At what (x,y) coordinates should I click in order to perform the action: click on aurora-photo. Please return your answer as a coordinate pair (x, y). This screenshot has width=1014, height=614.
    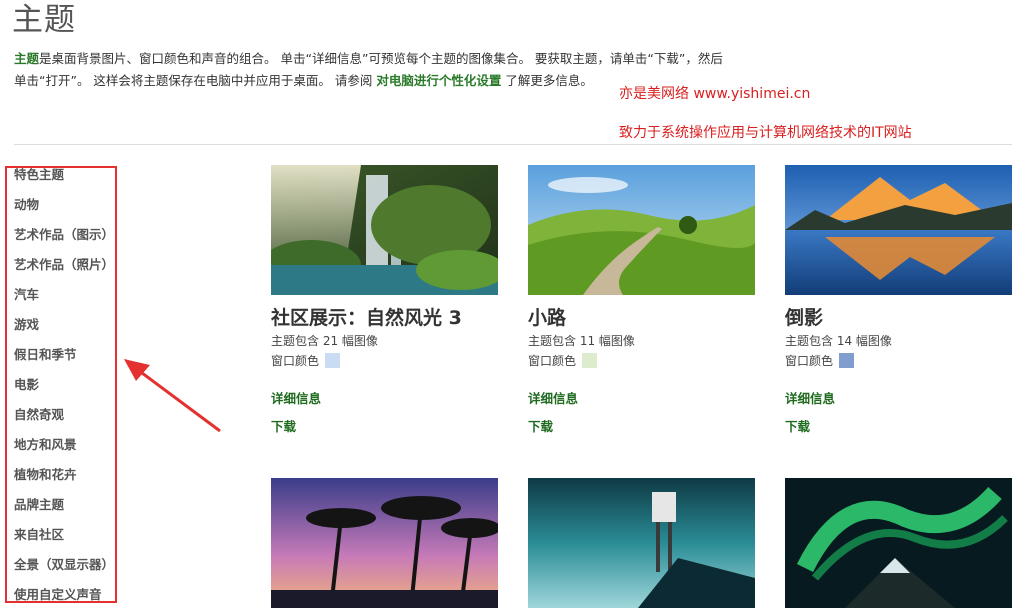
    Looking at the image, I should click on (898, 543).